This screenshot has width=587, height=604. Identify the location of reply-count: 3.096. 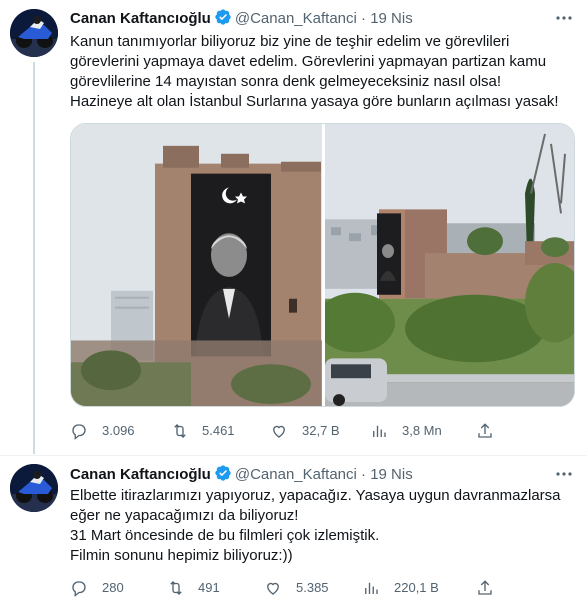
(118, 430).